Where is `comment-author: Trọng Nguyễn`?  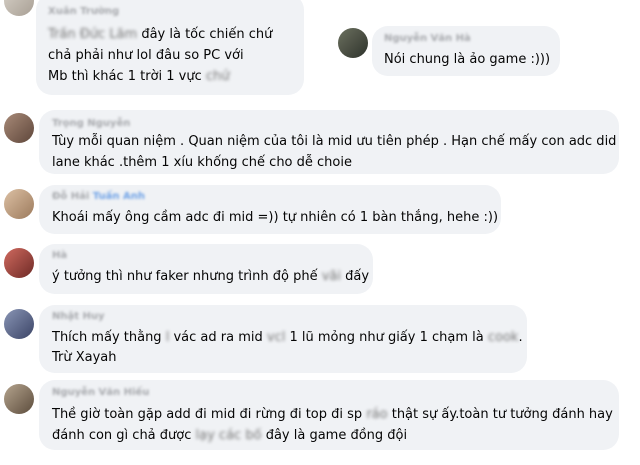 comment-author: Trọng Nguyễn is located at coordinates (91, 123).